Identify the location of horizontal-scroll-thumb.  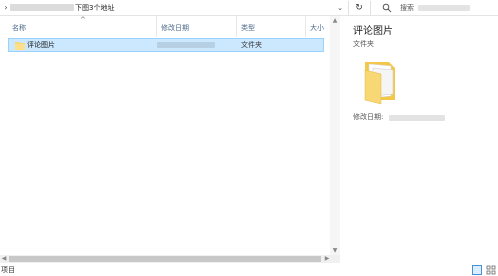
(165, 259).